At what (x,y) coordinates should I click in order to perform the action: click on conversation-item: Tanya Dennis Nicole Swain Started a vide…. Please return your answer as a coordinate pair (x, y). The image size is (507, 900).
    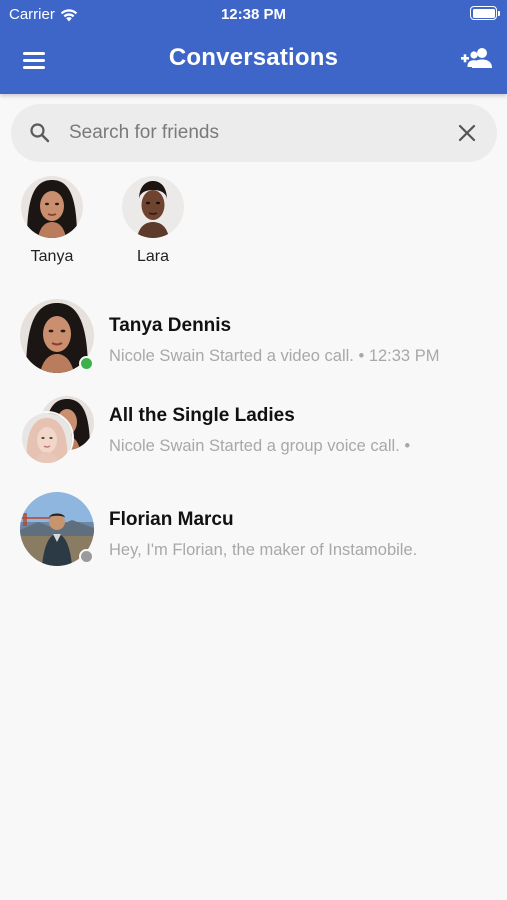
    Looking at the image, I should click on (253, 339).